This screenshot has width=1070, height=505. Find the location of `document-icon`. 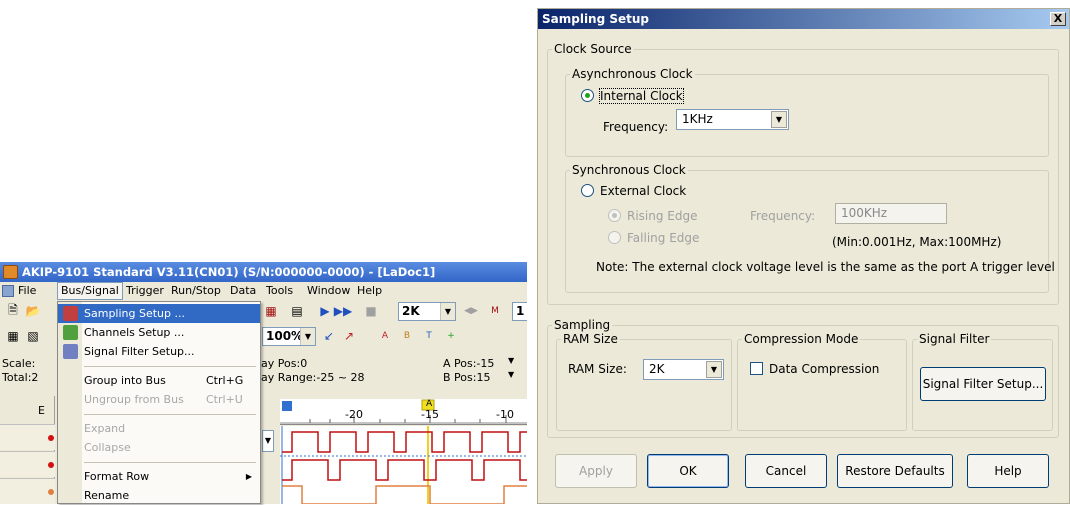

document-icon is located at coordinates (8, 291).